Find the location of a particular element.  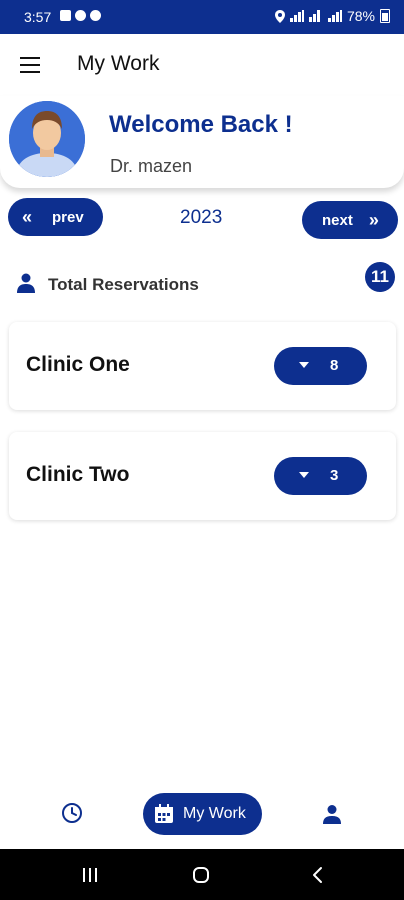

page-title: My Work is located at coordinates (118, 63).